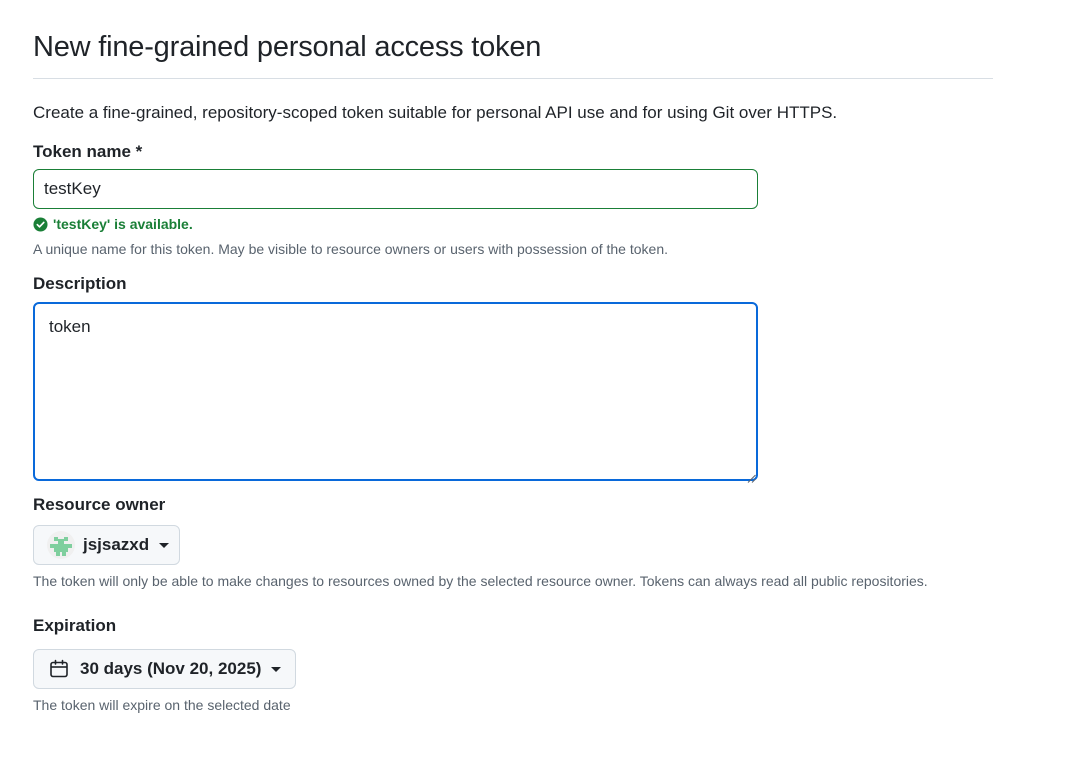 The image size is (1084, 763). I want to click on expiration-value: 30 days (Nov 20, 2025), so click(171, 668).